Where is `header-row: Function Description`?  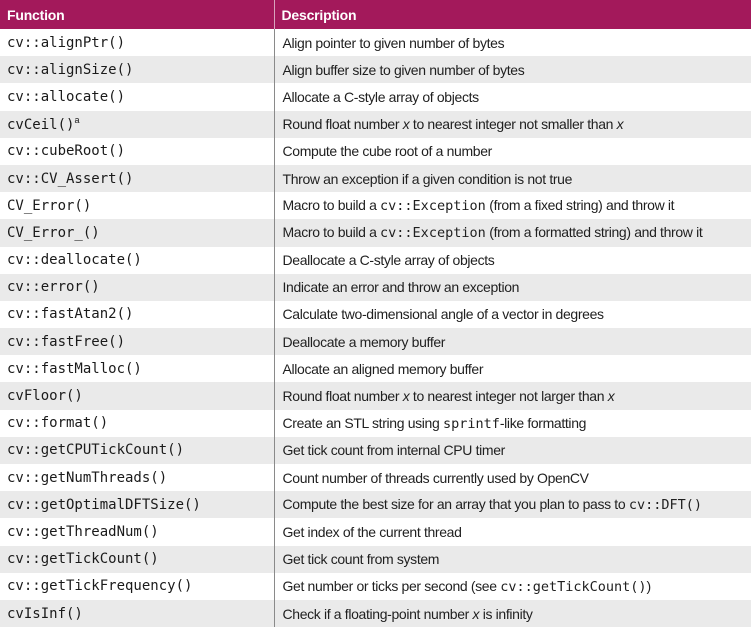
header-row: Function Description is located at coordinates (375, 14).